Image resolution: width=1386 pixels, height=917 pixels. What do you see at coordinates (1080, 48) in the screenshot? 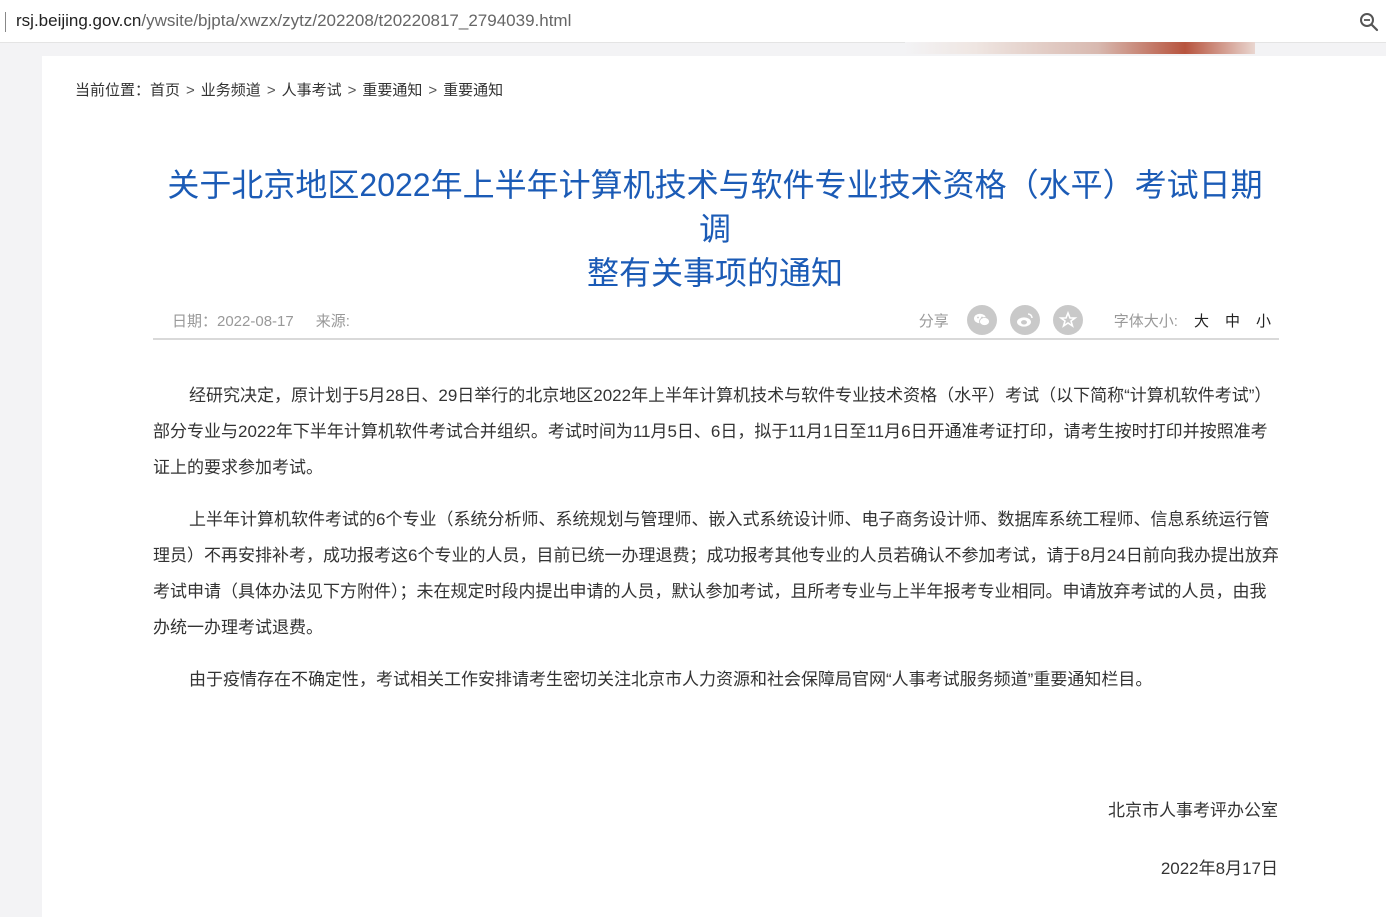
I see `header-banner` at bounding box center [1080, 48].